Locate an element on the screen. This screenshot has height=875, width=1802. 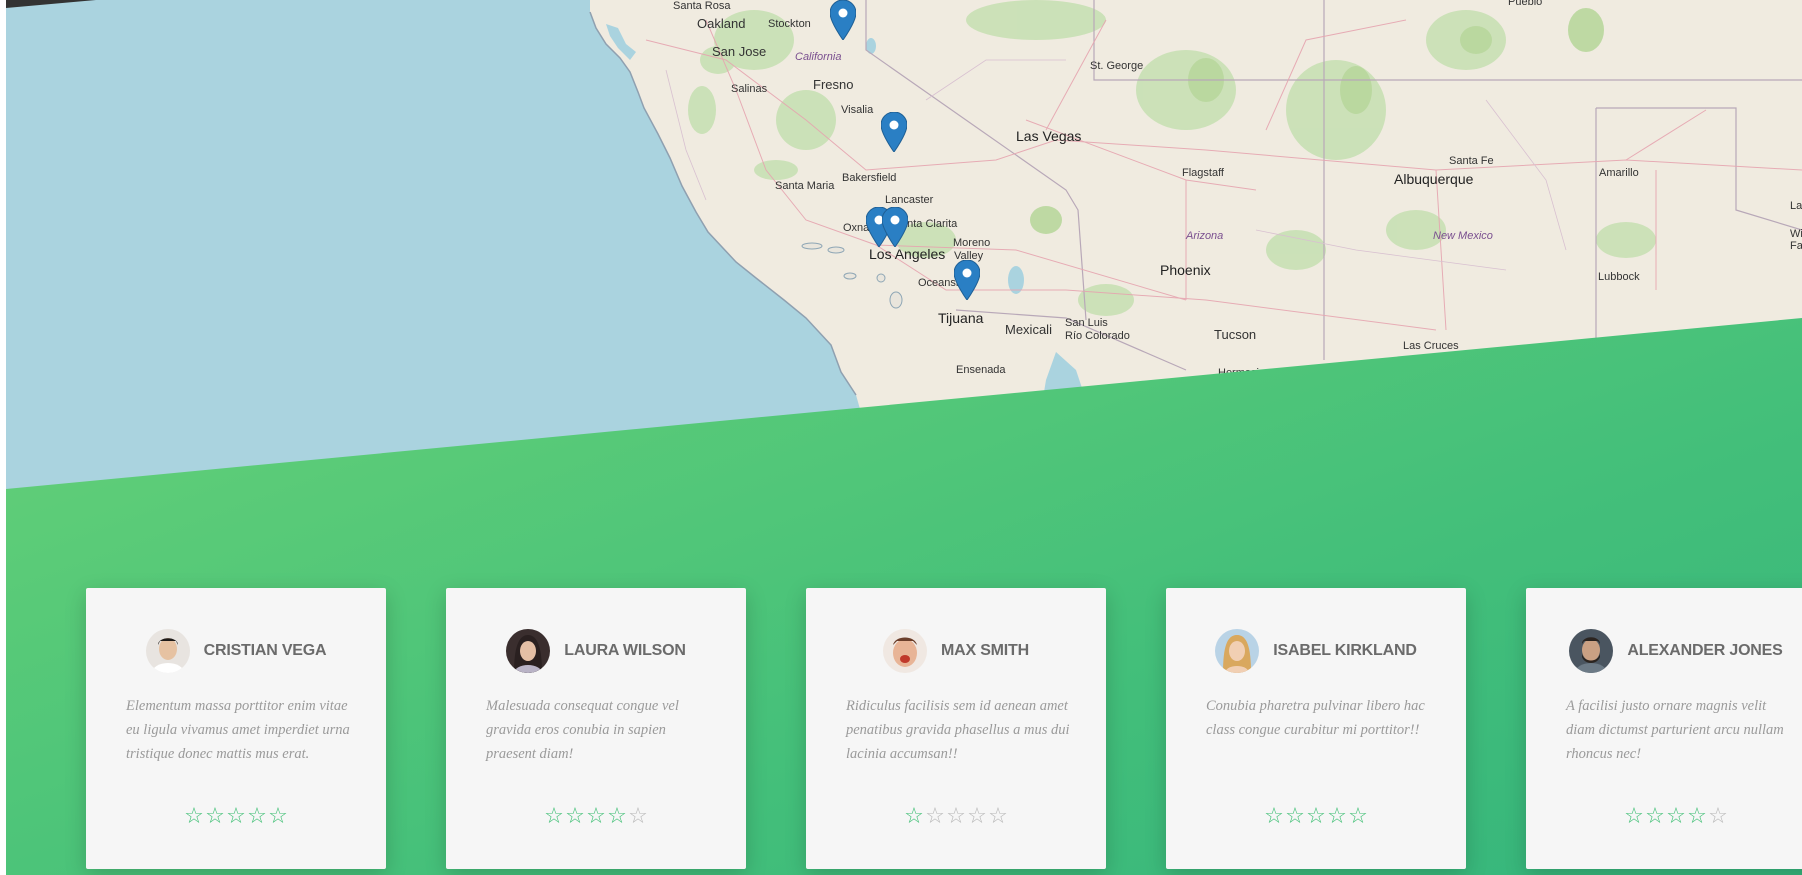
map-label-rio-colorado: Río Colorado is located at coordinates (1097, 336).